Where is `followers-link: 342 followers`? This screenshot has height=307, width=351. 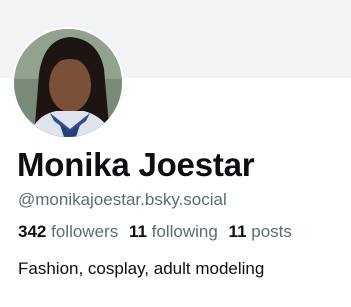 followers-link: 342 followers is located at coordinates (68, 232).